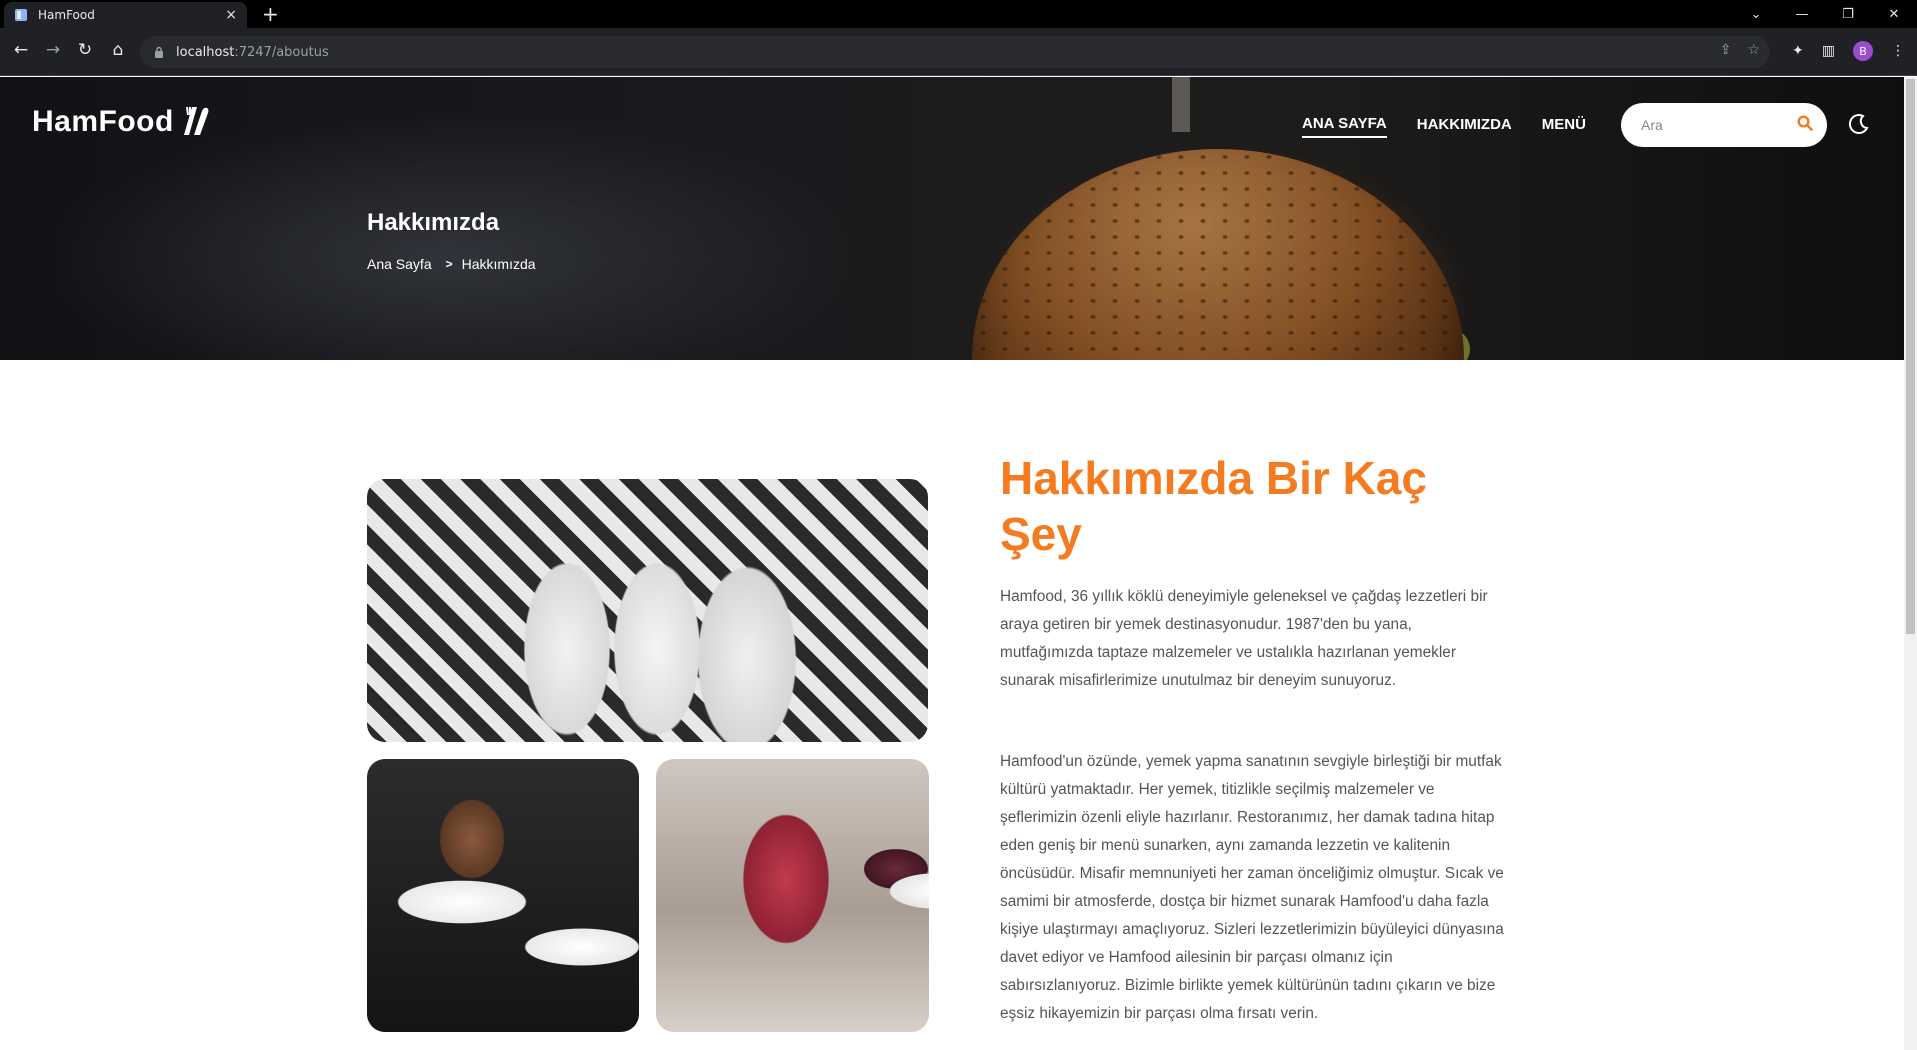 This screenshot has height=1050, width=1917. I want to click on new-tab-button: +, so click(270, 14).